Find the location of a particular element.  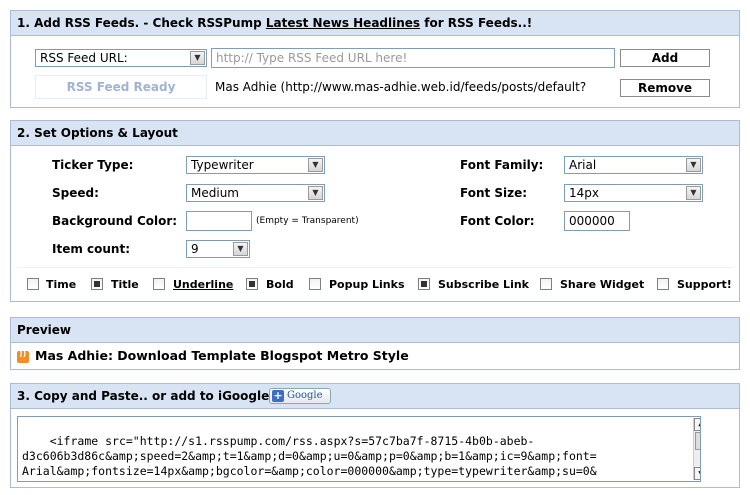

latest-news-link: Latest News Headlines is located at coordinates (343, 23).